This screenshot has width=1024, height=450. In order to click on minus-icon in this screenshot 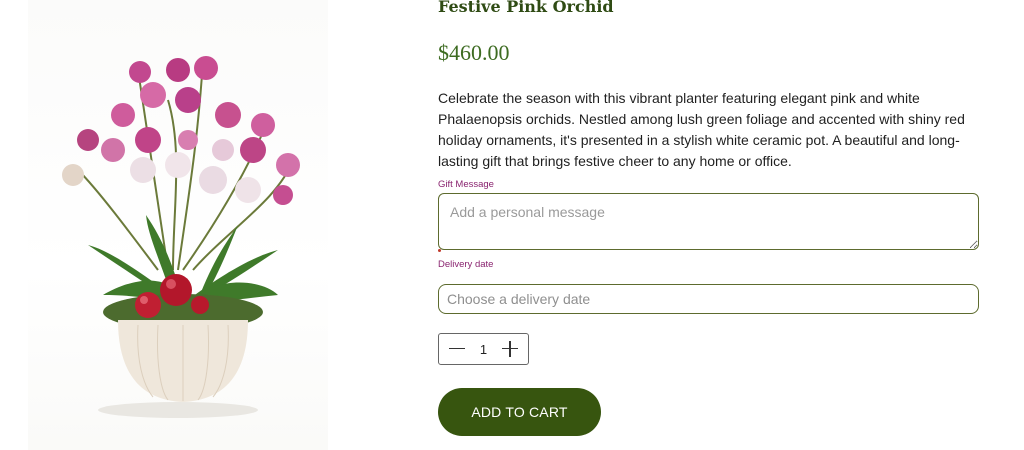, I will do `click(457, 349)`.